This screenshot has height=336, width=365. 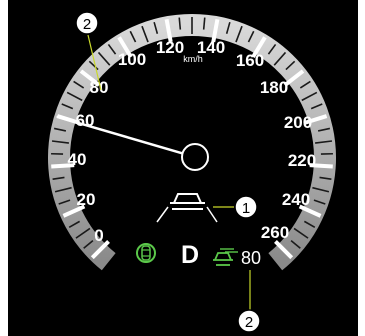 What do you see at coordinates (132, 59) in the screenshot?
I see `speed-label-100: 100` at bounding box center [132, 59].